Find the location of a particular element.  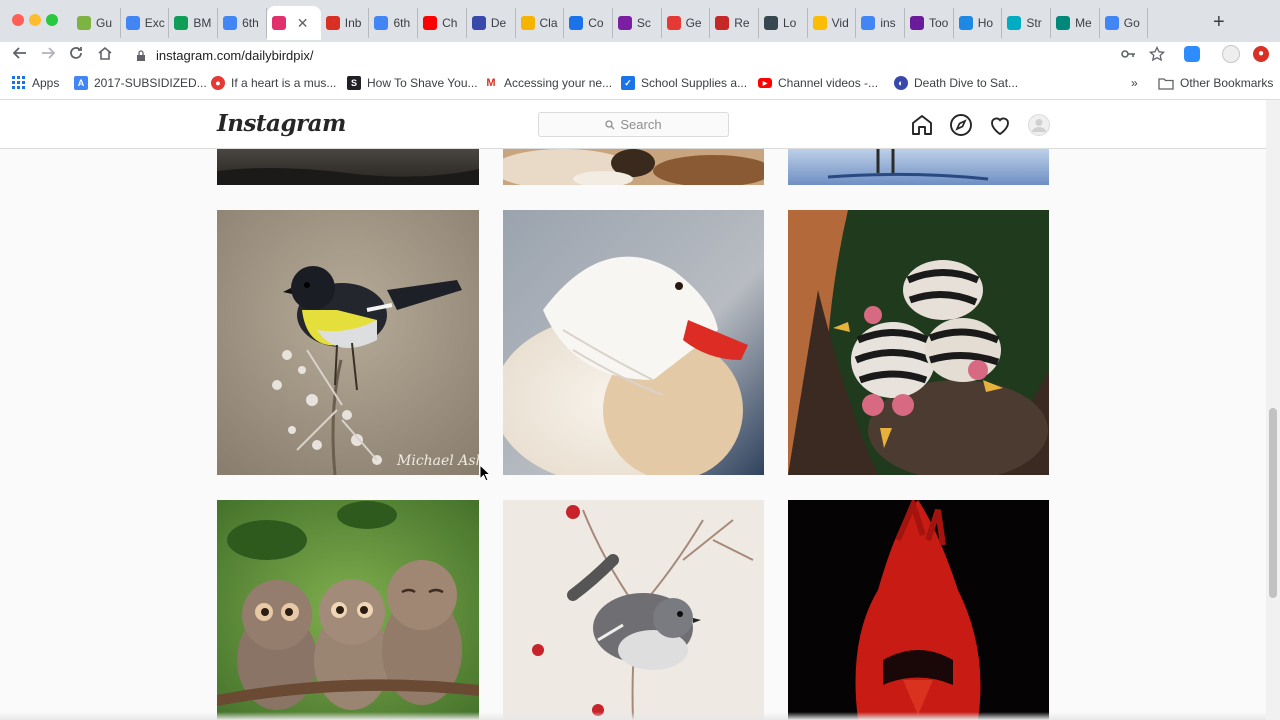

photo-top-middle is located at coordinates (633, 167).